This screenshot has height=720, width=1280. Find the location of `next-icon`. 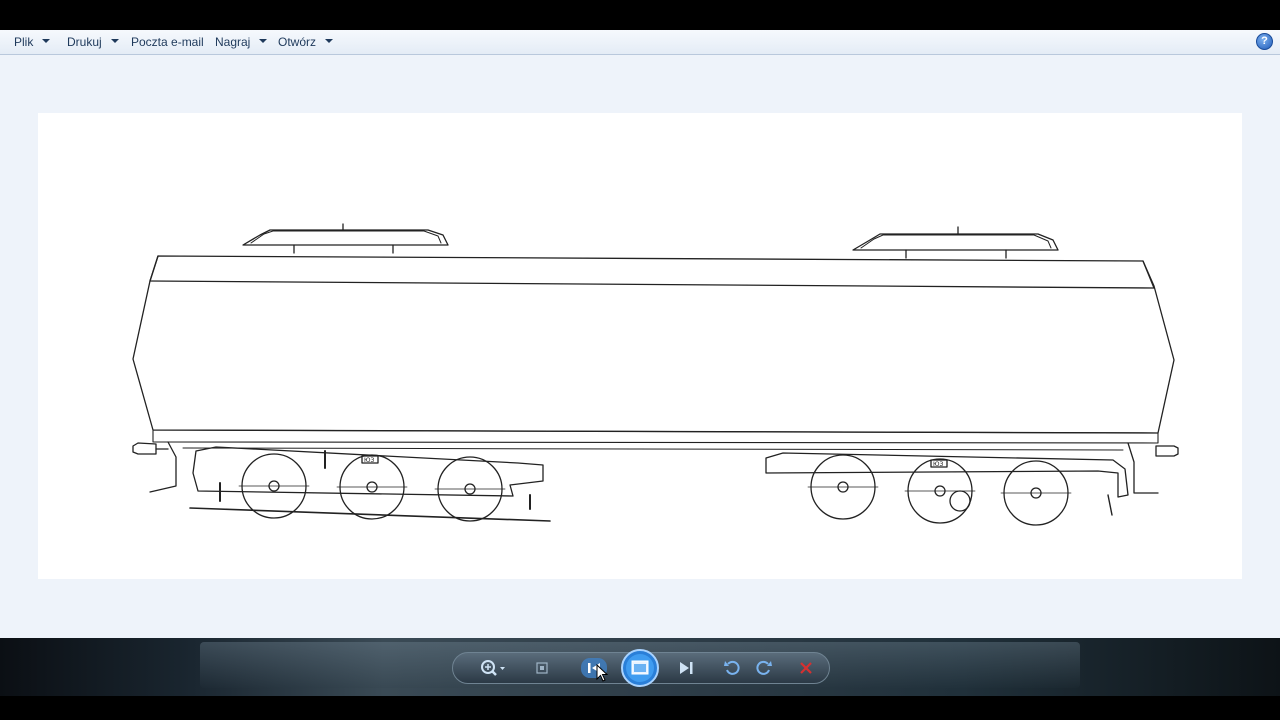

next-icon is located at coordinates (686, 668).